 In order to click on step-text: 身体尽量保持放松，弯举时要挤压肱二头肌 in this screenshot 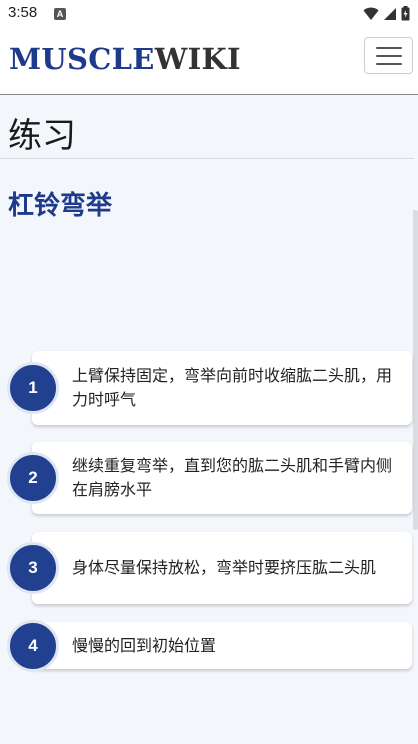, I will do `click(224, 567)`.